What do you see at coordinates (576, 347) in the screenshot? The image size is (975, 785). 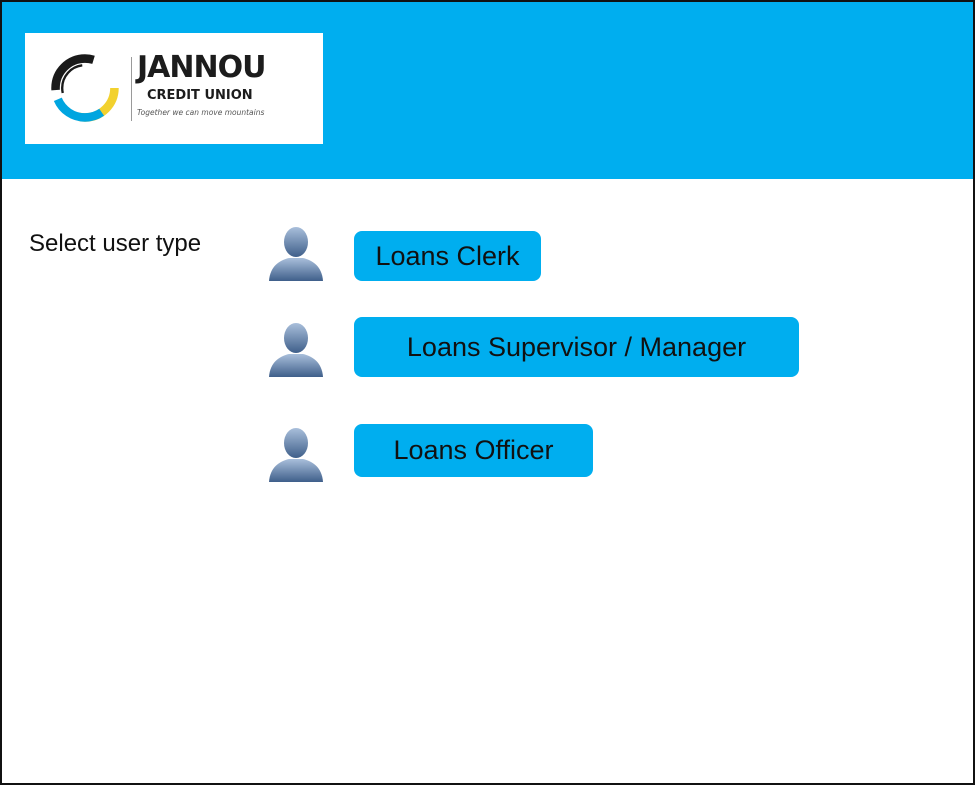 I see `loans-supervisor-manager-button: Loans Supervisor / Manager` at bounding box center [576, 347].